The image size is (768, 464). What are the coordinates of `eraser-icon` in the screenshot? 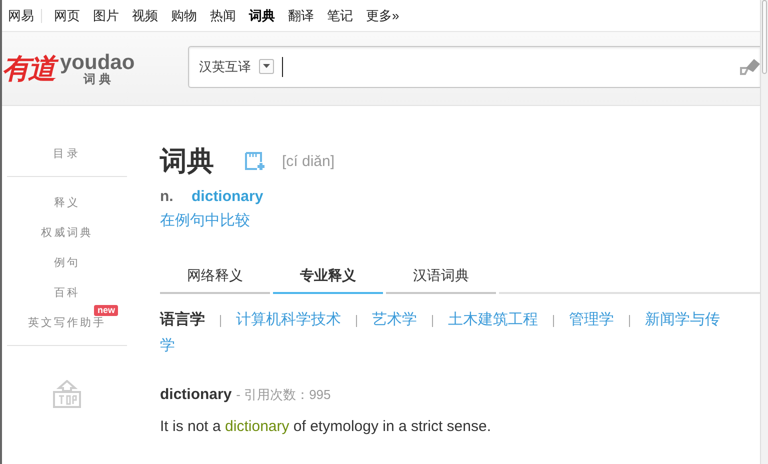 It's located at (750, 67).